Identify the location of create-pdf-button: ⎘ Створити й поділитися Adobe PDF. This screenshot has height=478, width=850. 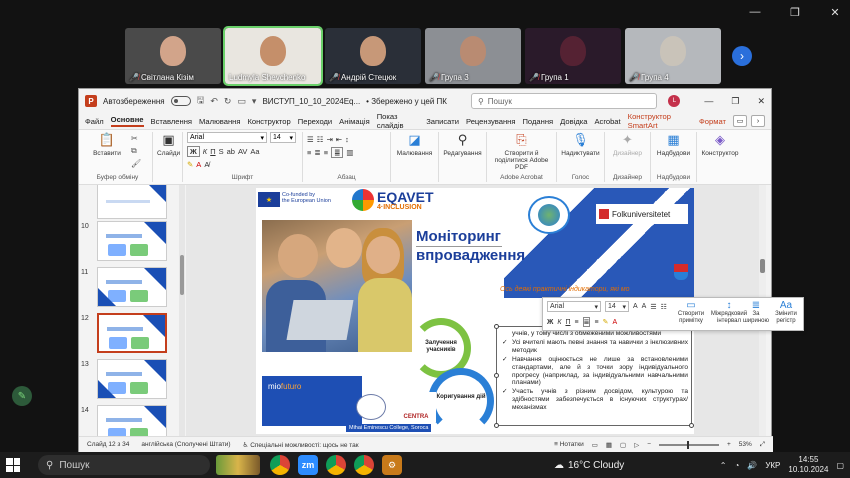
(521, 151).